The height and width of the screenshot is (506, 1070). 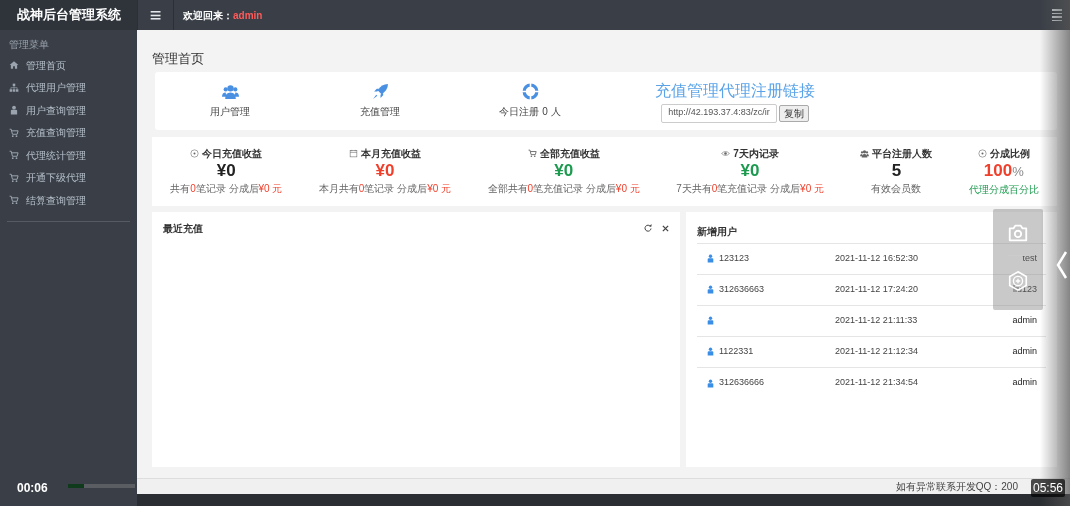 What do you see at coordinates (876, 289) in the screenshot?
I see `user-time: 2021-11-12 17:24:20` at bounding box center [876, 289].